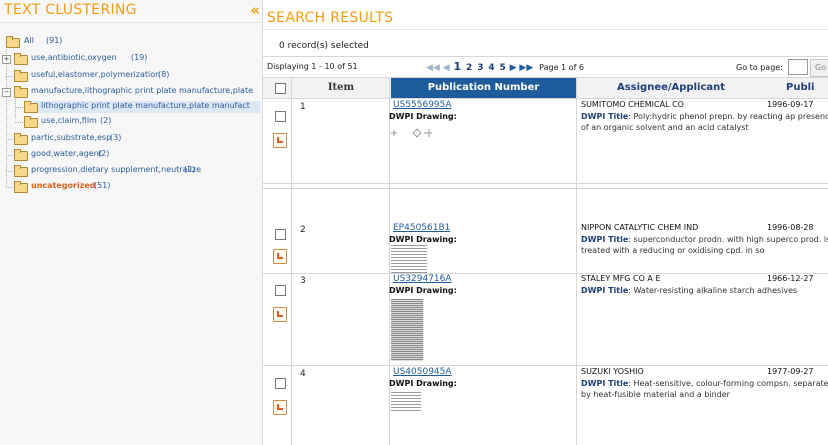 The image size is (828, 445). Describe the element at coordinates (280, 88) in the screenshot. I see `select-all-checkbox` at that location.